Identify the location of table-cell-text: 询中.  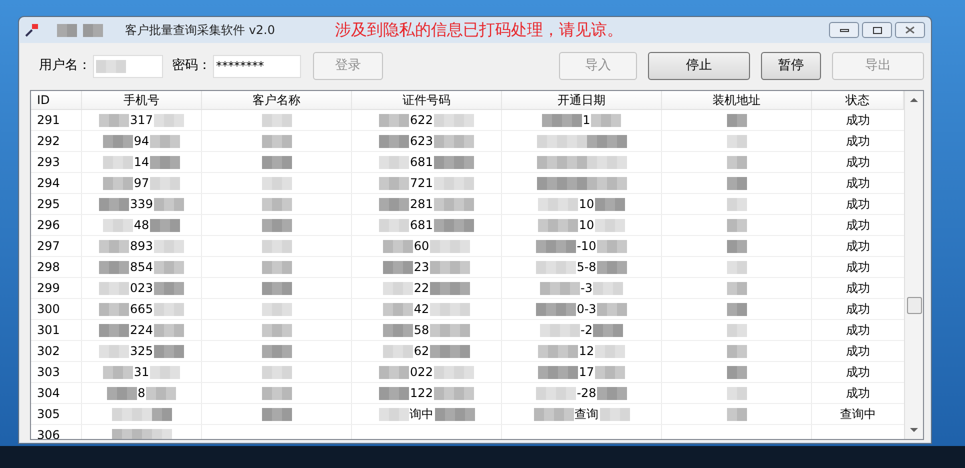
(421, 414).